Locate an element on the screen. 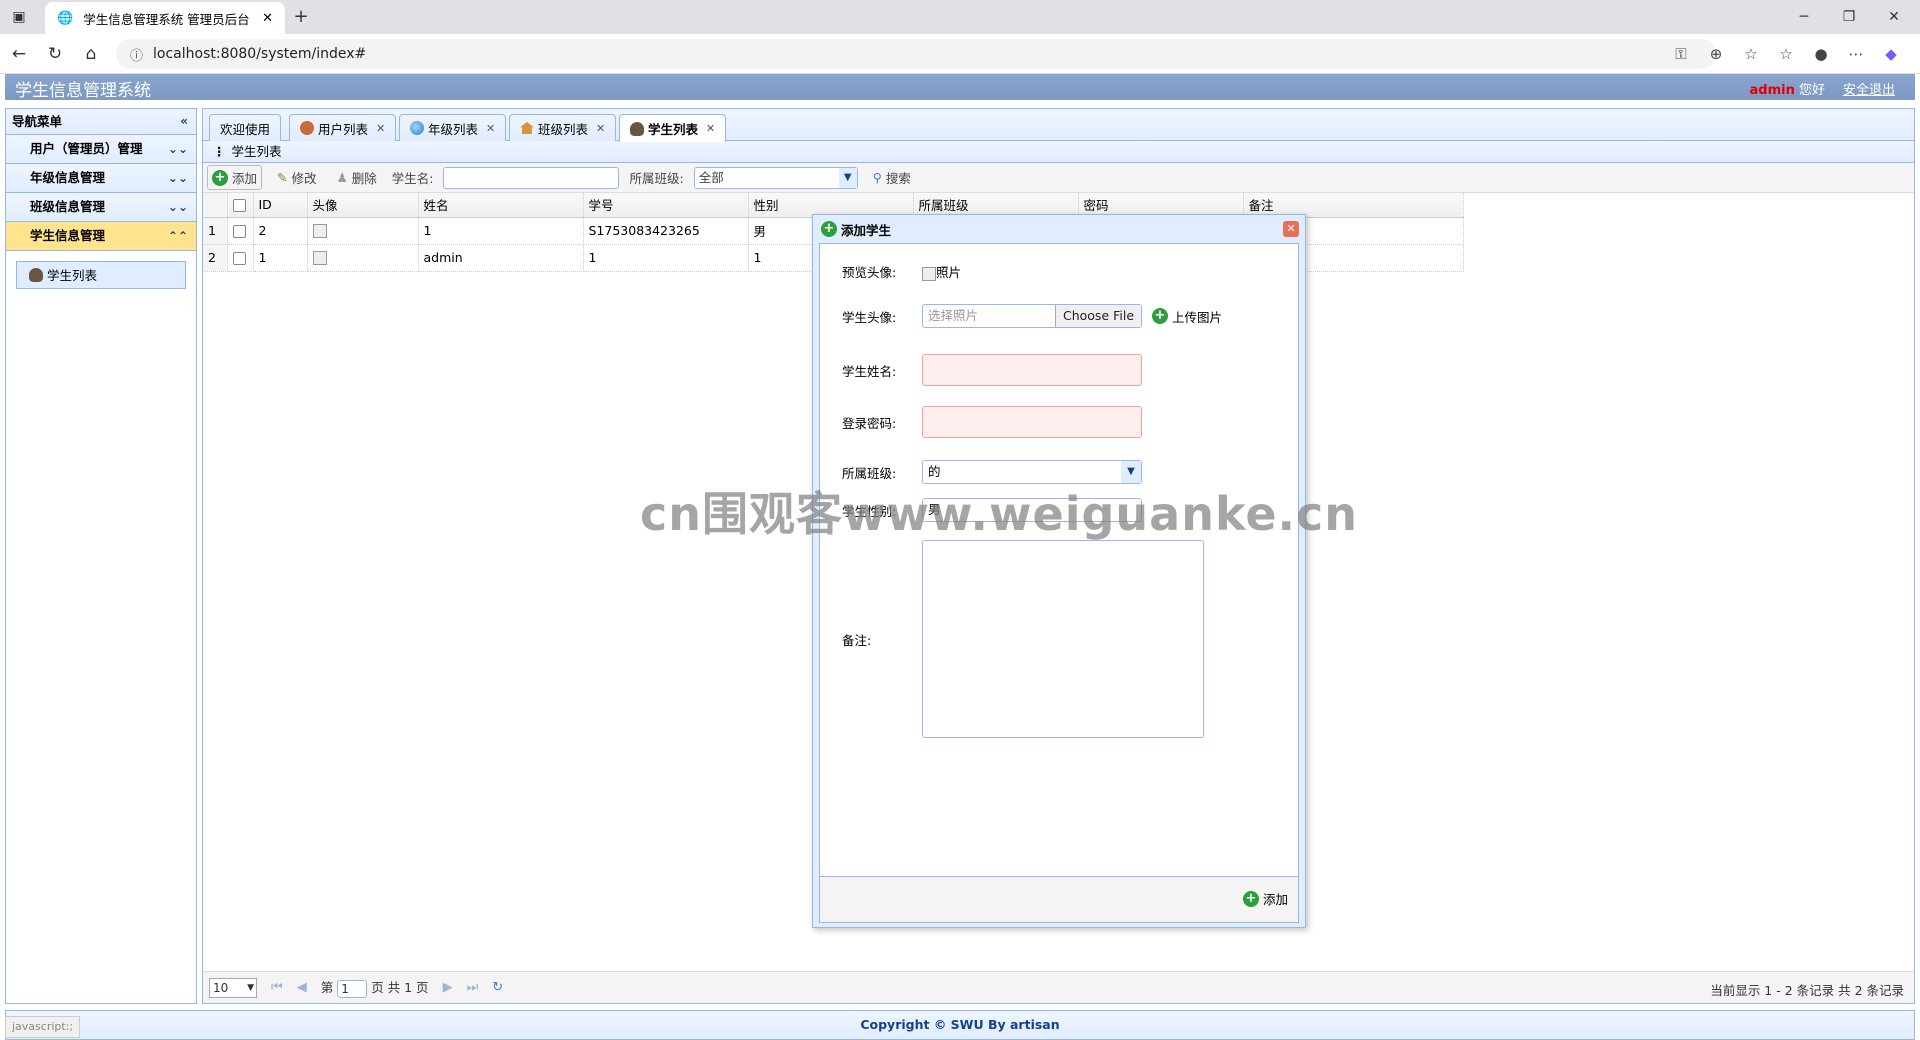  minimize-icon: ─ is located at coordinates (1804, 17).